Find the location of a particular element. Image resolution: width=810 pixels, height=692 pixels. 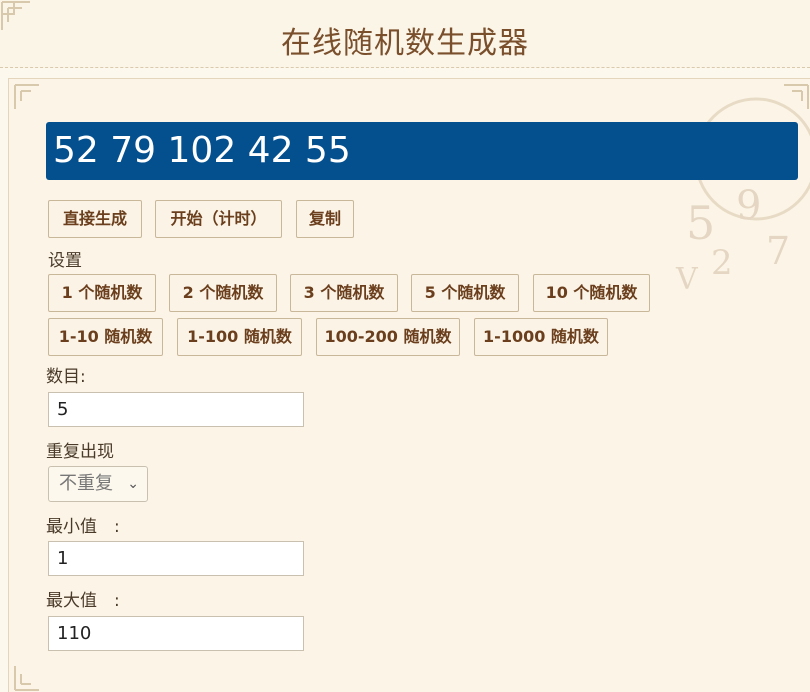

range-1-1000-button: 1-1000 随机数 is located at coordinates (541, 337).